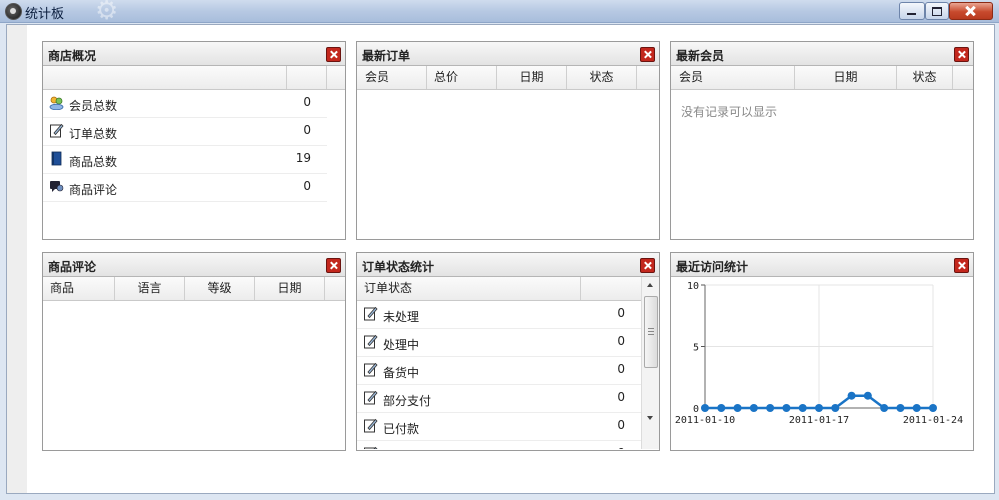 The height and width of the screenshot is (500, 999). What do you see at coordinates (56, 158) in the screenshot?
I see `book-icon` at bounding box center [56, 158].